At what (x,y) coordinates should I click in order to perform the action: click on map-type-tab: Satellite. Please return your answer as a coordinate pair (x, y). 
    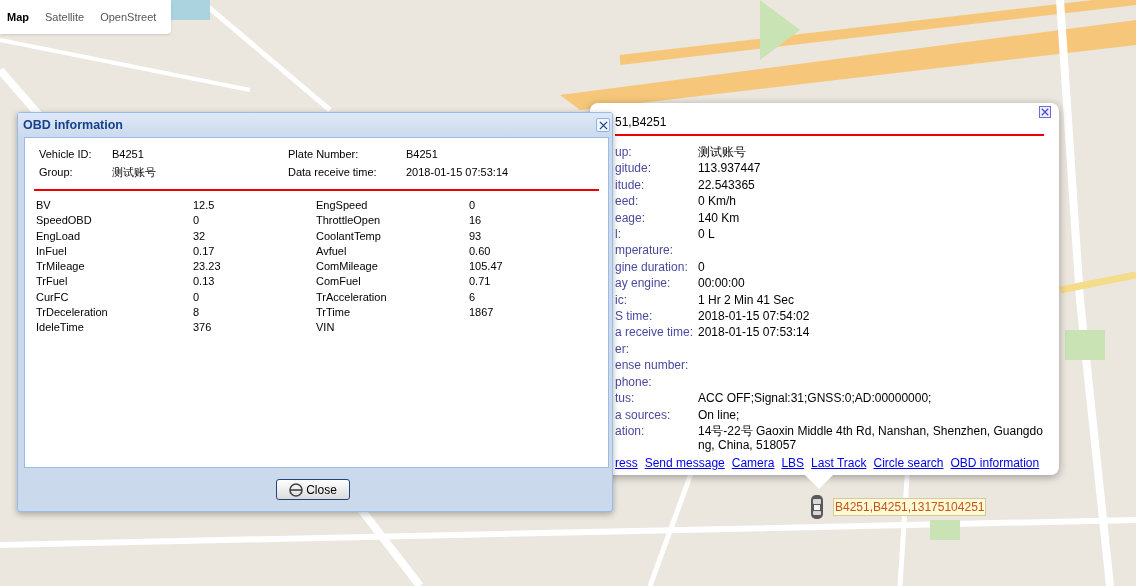
    Looking at the image, I should click on (65, 17).